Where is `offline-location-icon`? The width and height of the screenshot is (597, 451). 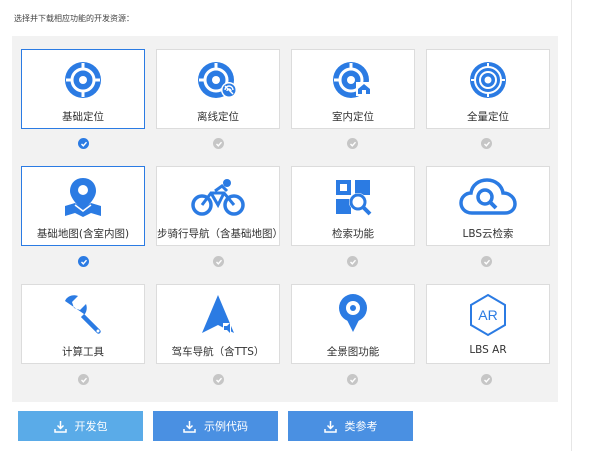 offline-location-icon is located at coordinates (218, 80).